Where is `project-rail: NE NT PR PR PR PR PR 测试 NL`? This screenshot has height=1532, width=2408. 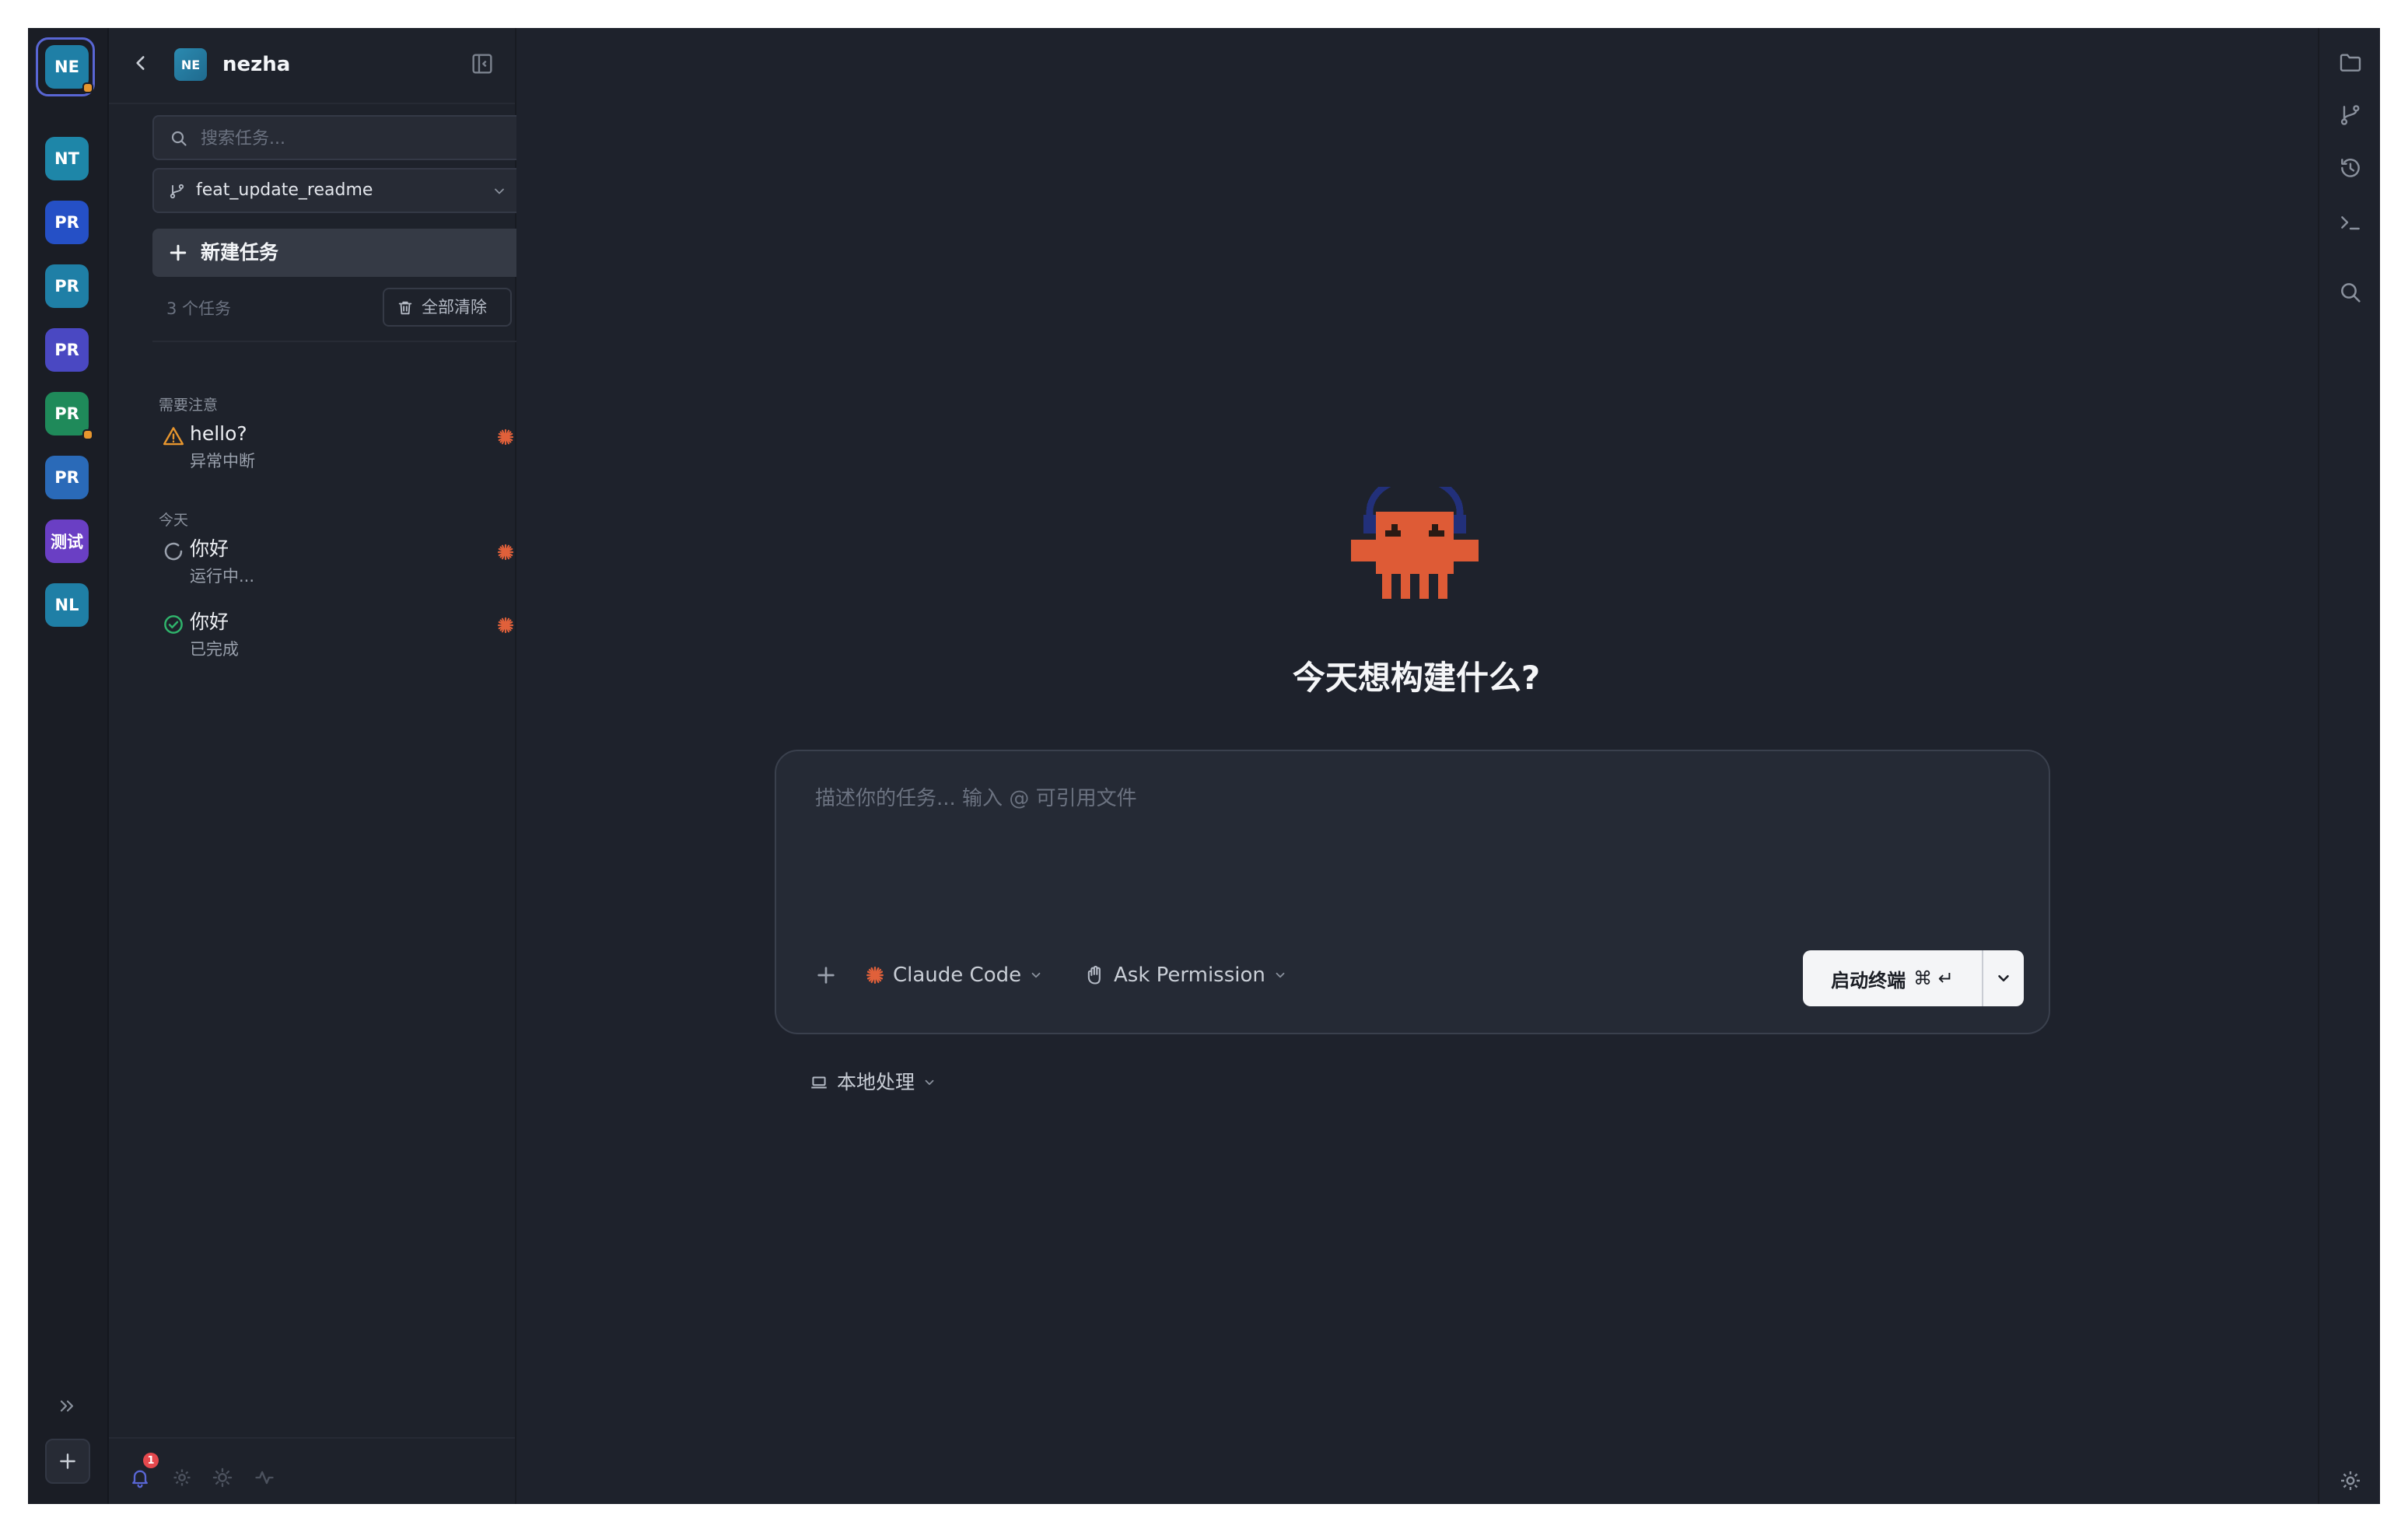
project-rail: NE NT PR PR PR PR PR 测试 NL is located at coordinates (69, 766).